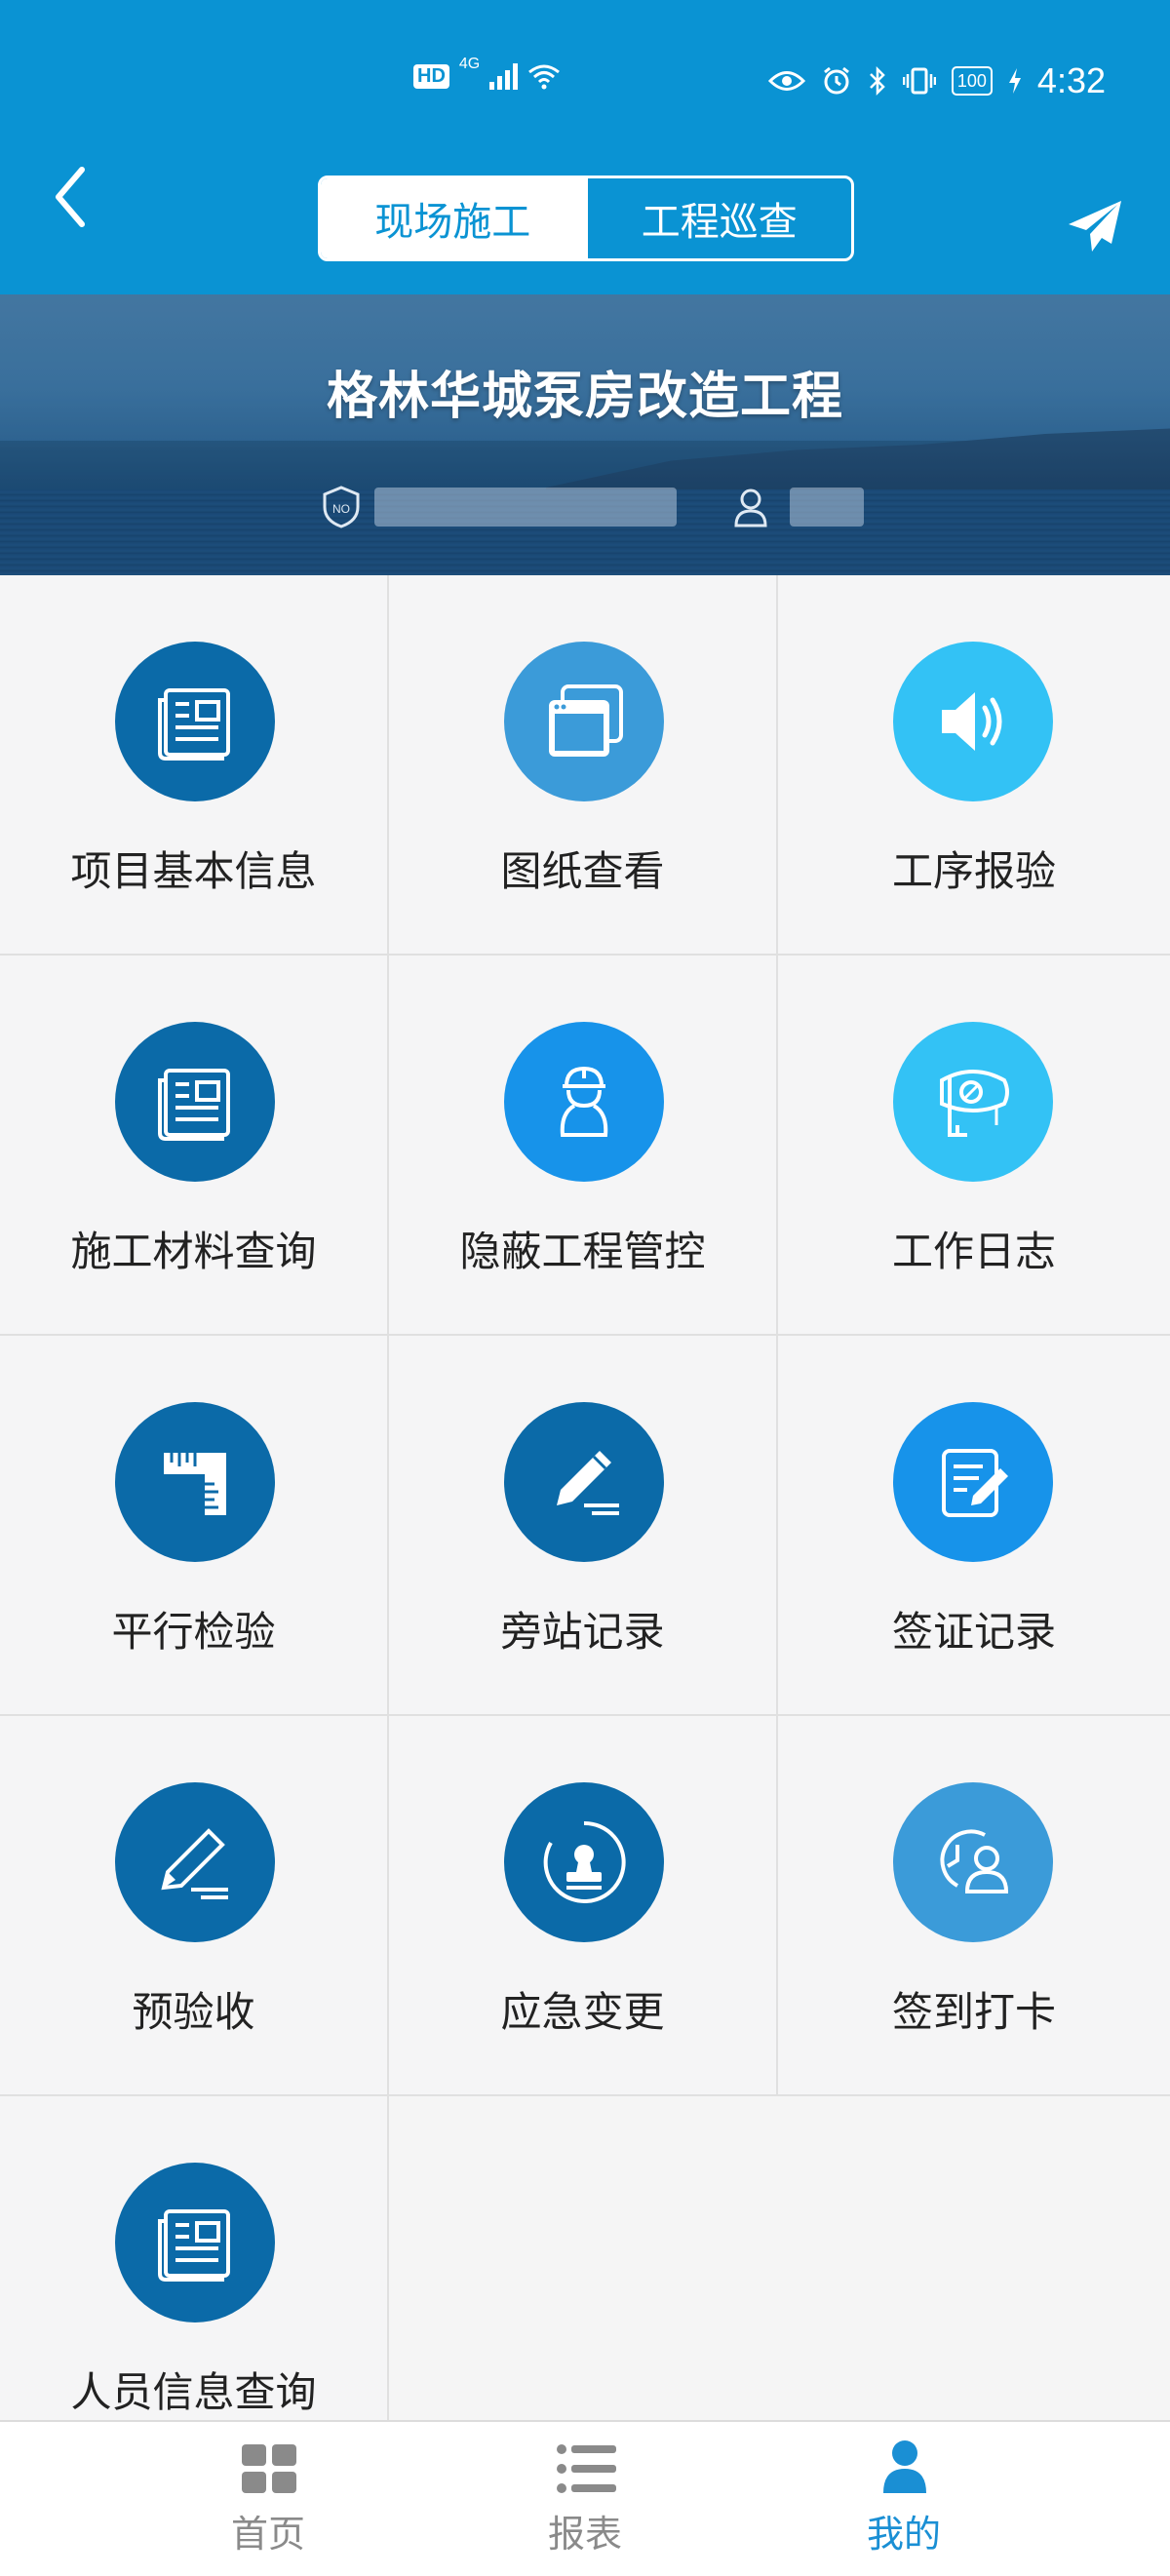  I want to click on project-owner-redacted, so click(827, 507).